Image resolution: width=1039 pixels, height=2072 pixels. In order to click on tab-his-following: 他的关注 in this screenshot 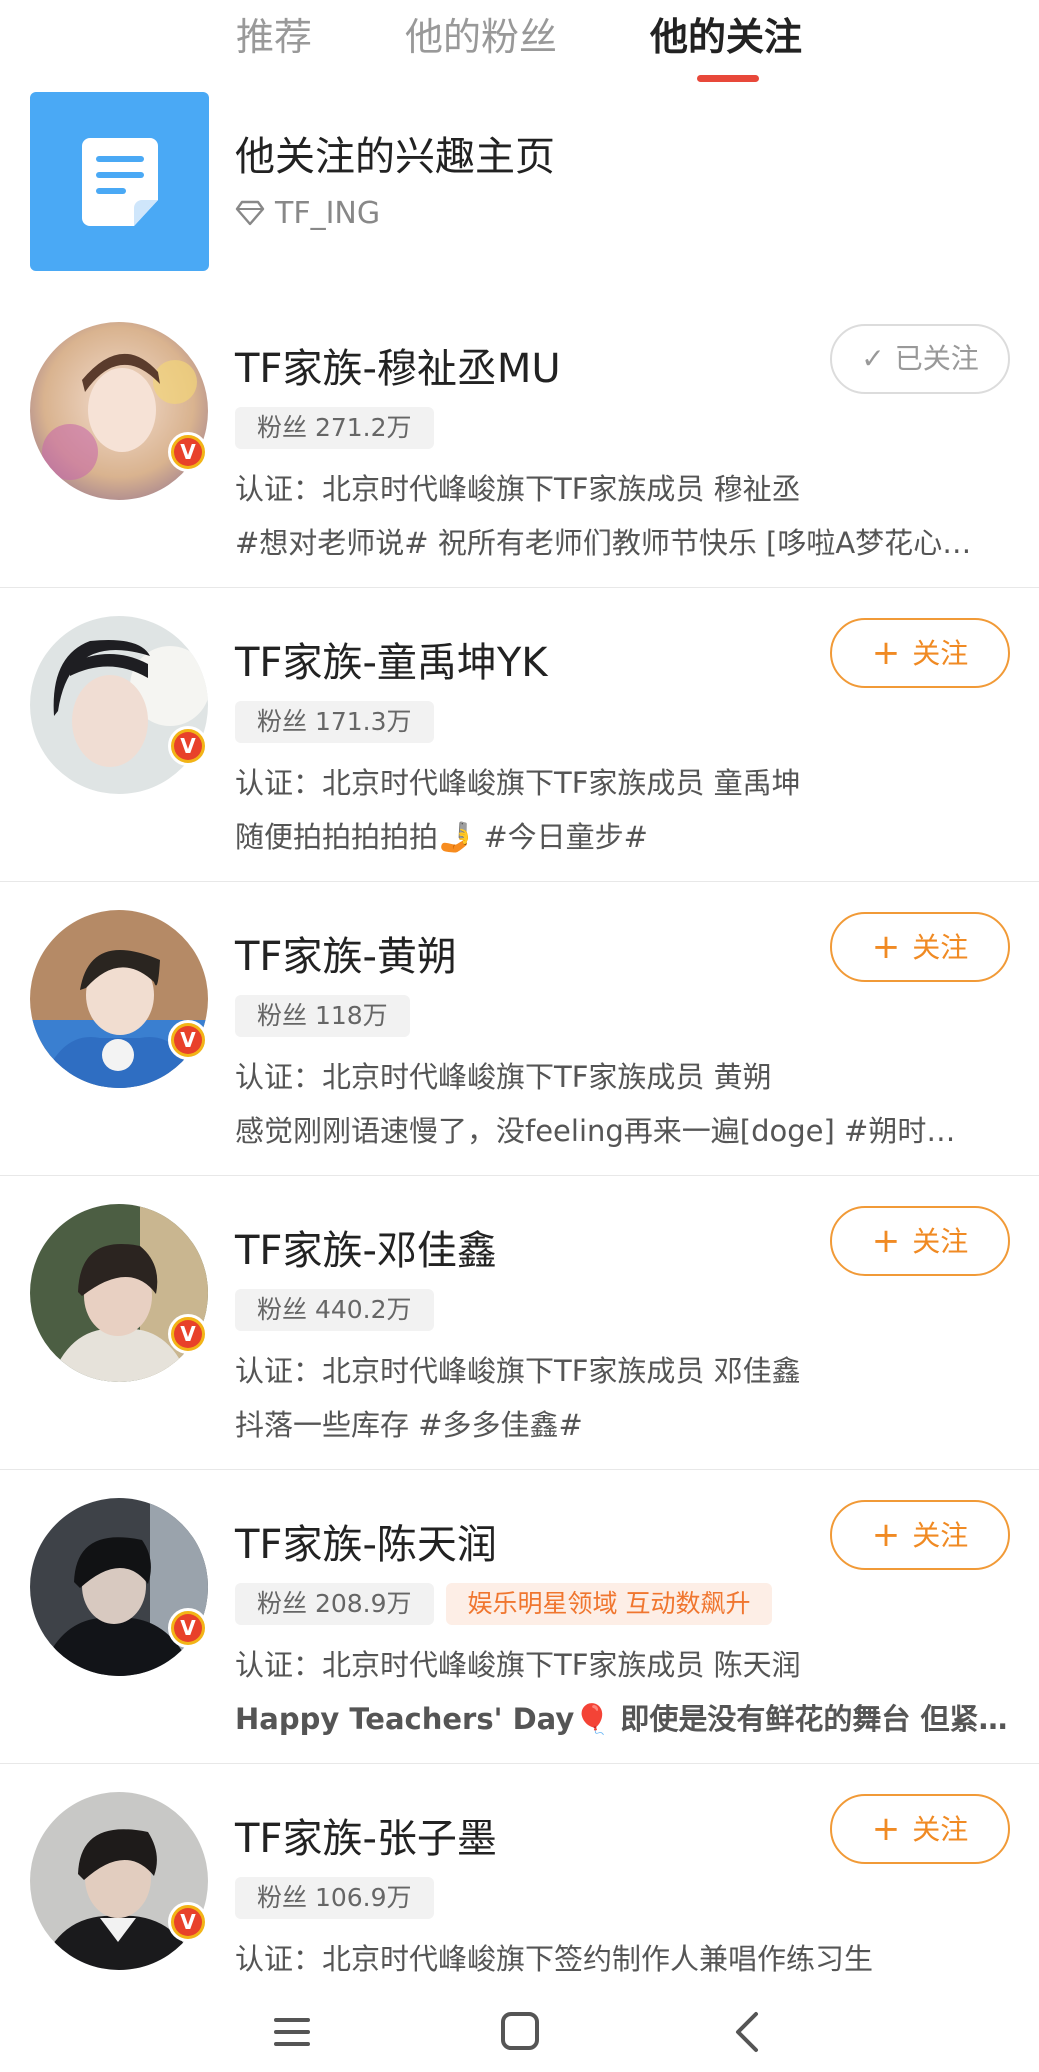, I will do `click(726, 37)`.